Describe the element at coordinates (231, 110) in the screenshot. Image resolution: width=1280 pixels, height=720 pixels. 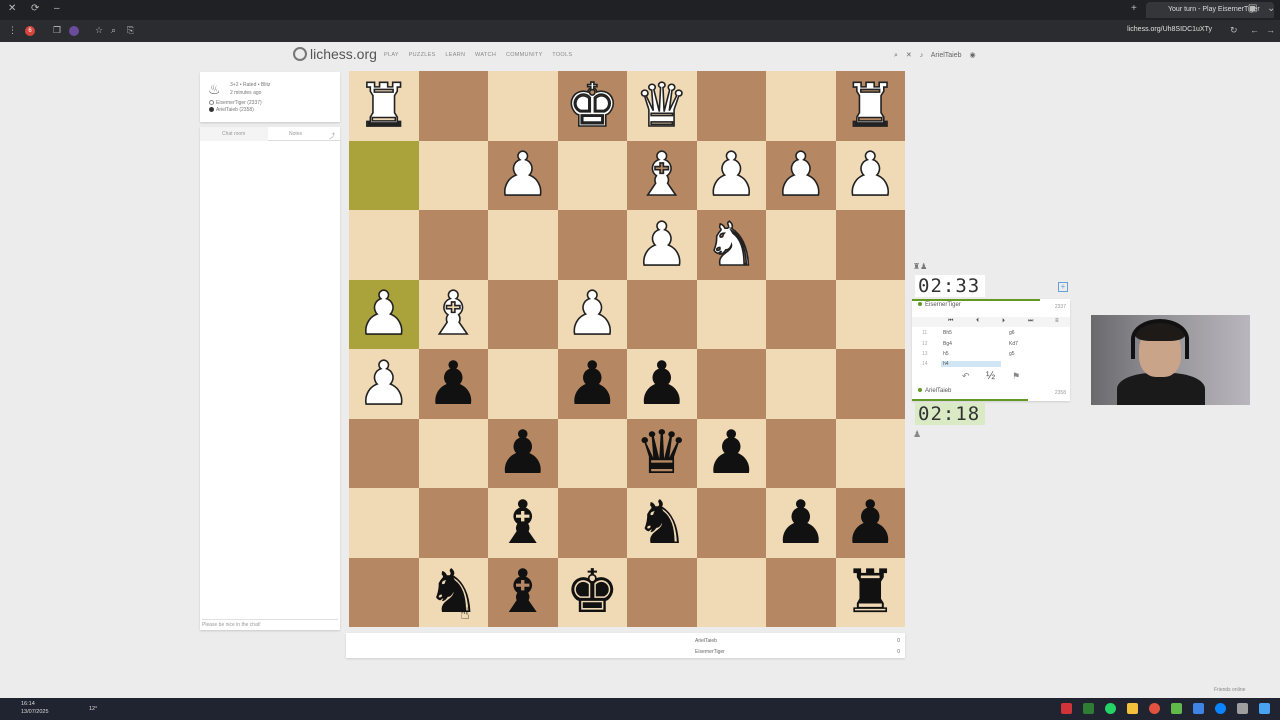
I see `black-player-line: ArielTaieb (2358)` at that location.